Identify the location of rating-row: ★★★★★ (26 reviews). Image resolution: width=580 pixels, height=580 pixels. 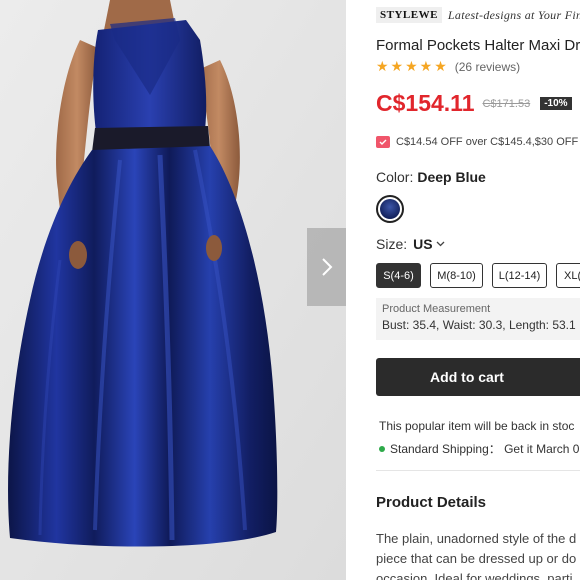
(448, 66).